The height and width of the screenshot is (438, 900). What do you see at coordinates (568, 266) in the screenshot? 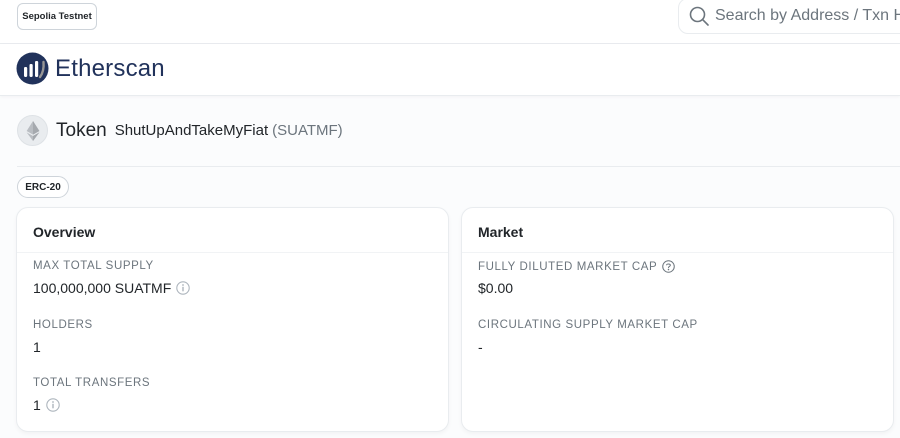
I see `fdmc-label: FULLY DILUTED MARKET CAP` at bounding box center [568, 266].